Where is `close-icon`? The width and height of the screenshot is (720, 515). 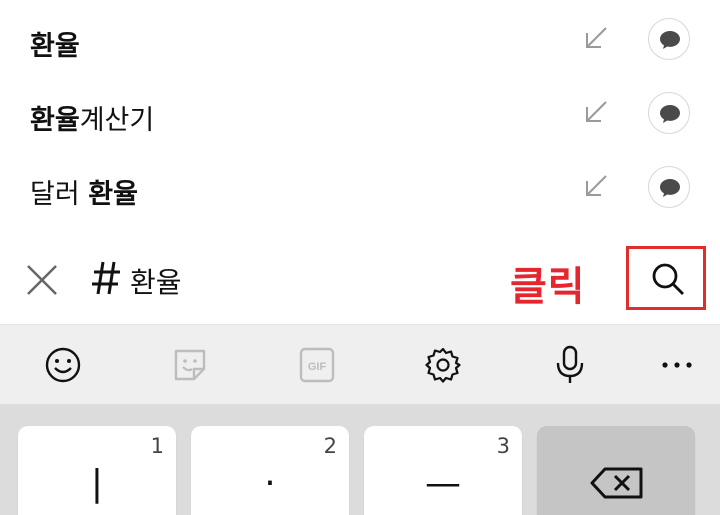
close-icon is located at coordinates (42, 280).